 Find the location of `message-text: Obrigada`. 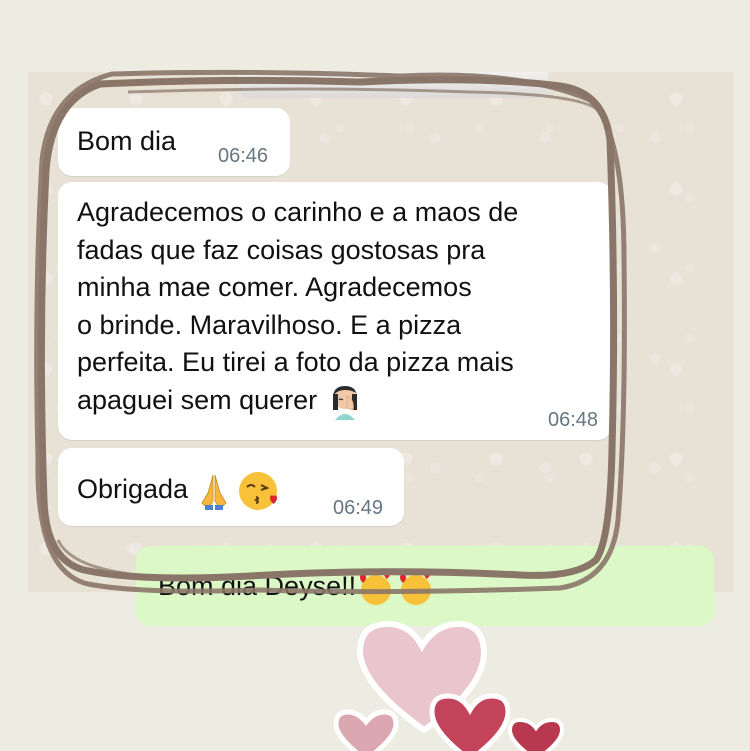

message-text: Obrigada is located at coordinates (179, 491).